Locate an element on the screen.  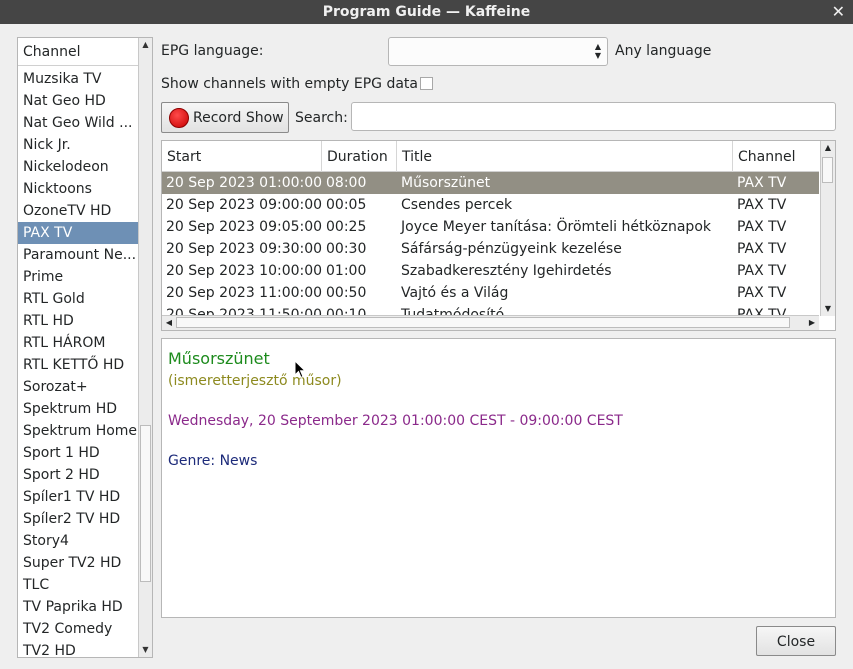
cell-duration: 00:30 is located at coordinates (346, 249).